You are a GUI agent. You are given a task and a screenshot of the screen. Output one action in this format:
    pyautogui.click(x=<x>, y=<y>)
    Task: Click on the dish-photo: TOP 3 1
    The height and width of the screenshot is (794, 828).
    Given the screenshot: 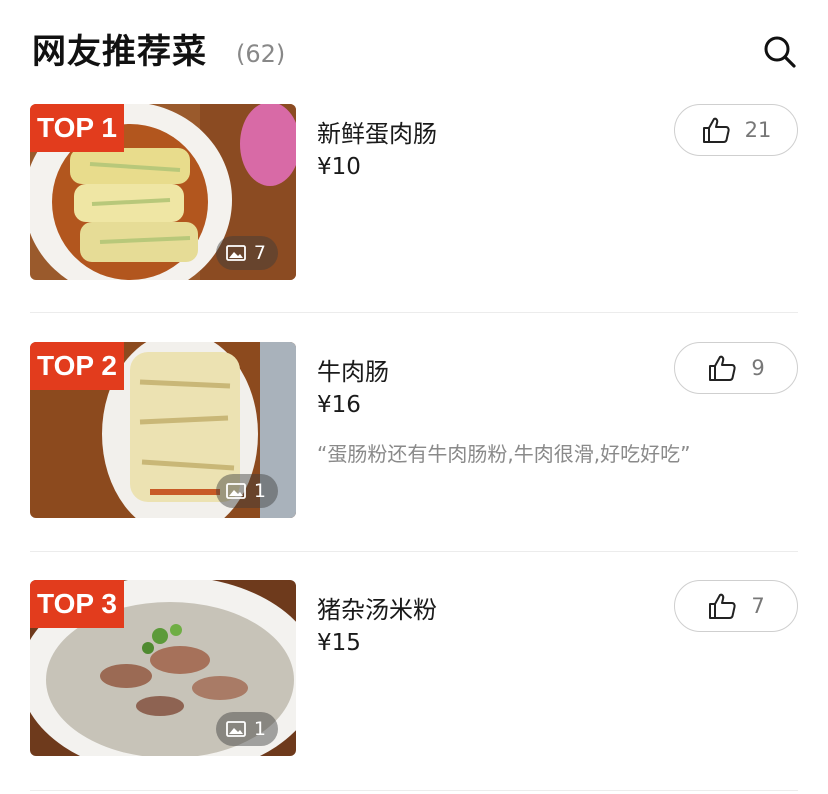 What is the action you would take?
    pyautogui.click(x=163, y=668)
    